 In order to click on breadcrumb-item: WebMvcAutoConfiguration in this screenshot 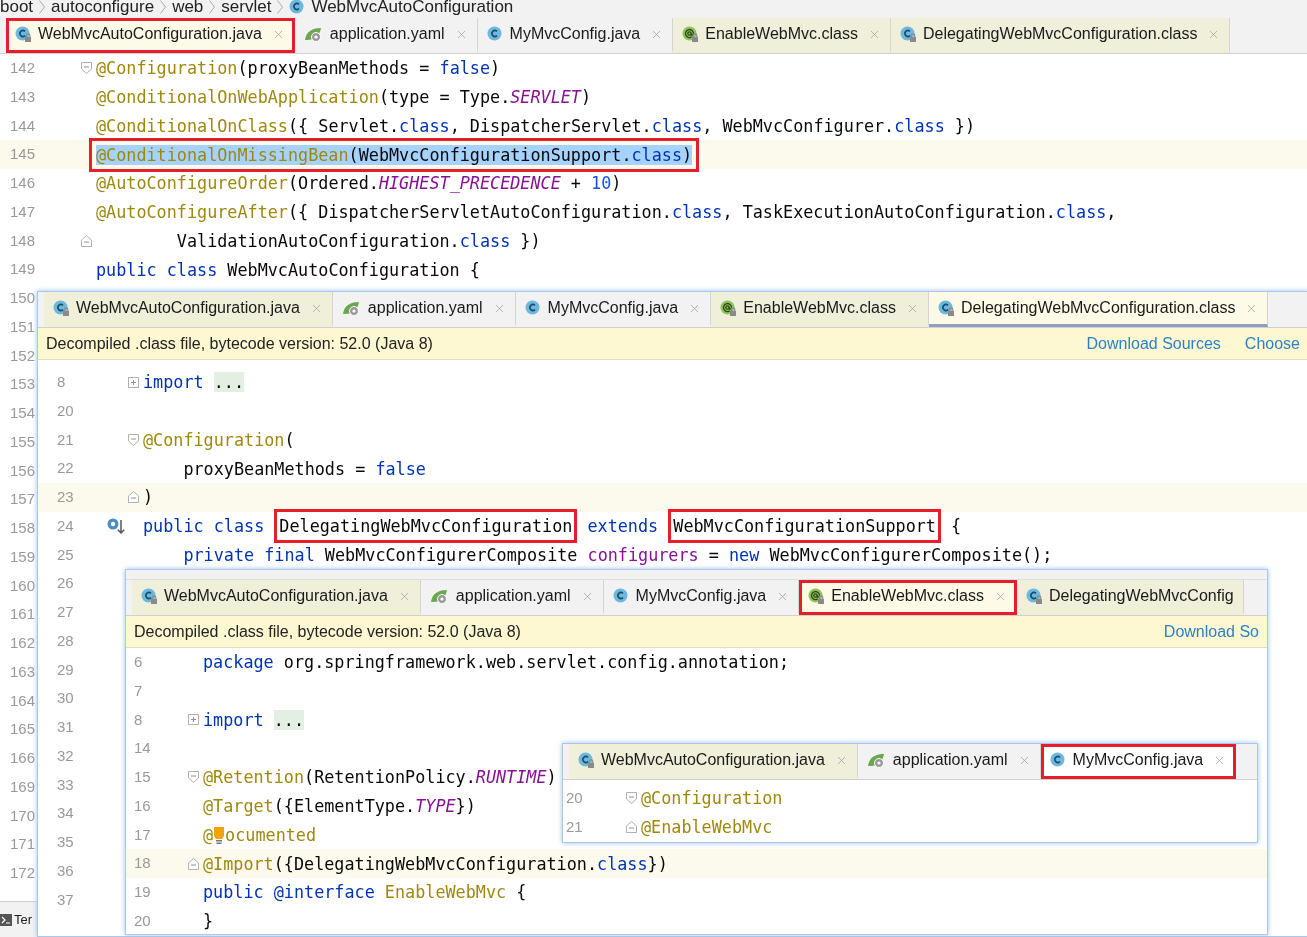, I will do `click(412, 10)`.